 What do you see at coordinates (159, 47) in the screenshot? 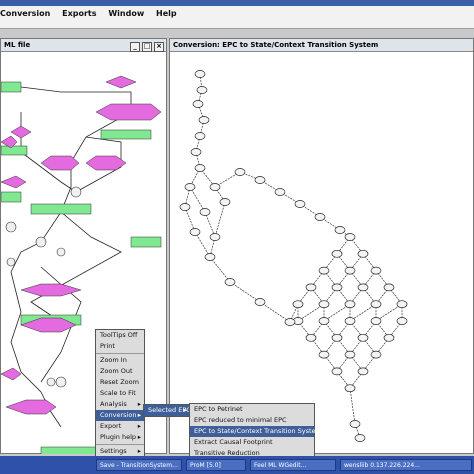
I see `close-icon: ×` at bounding box center [159, 47].